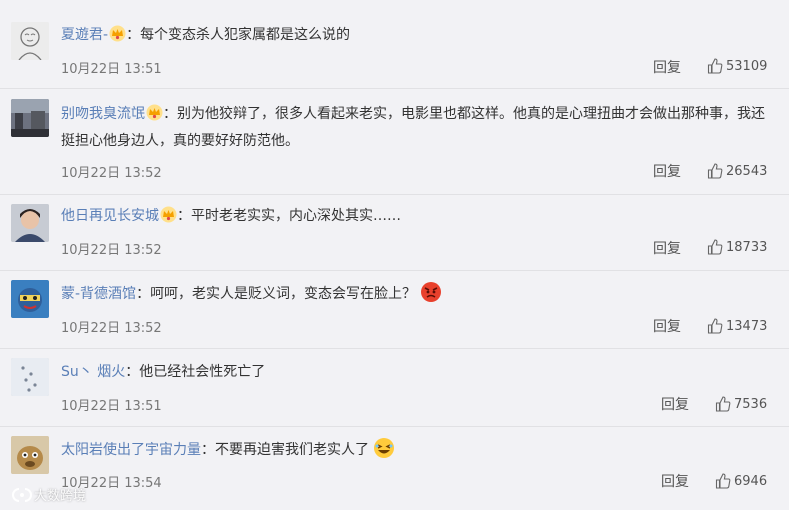 The width and height of the screenshot is (789, 510). I want to click on comment-body: 不要再迫害我们老实人了, so click(292, 450).